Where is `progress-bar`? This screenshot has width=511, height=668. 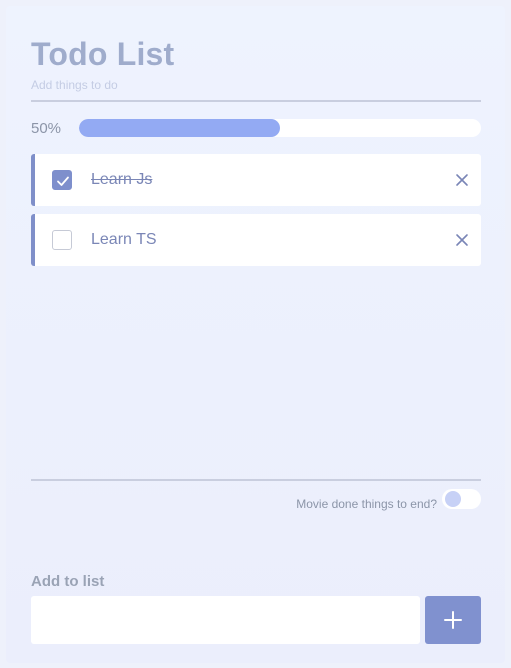
progress-bar is located at coordinates (280, 128).